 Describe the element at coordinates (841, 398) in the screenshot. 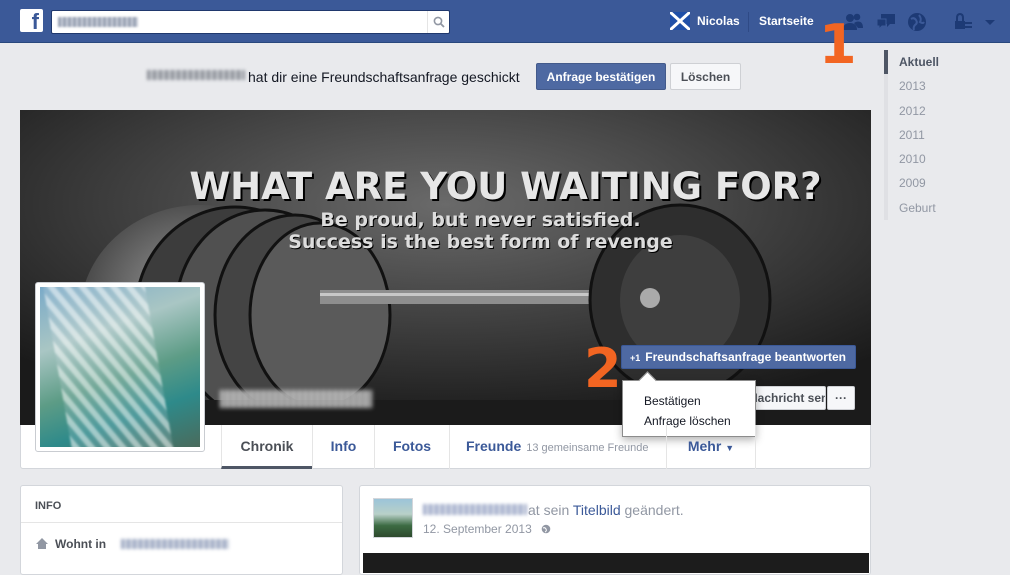

I see `more-options-button: ···` at that location.